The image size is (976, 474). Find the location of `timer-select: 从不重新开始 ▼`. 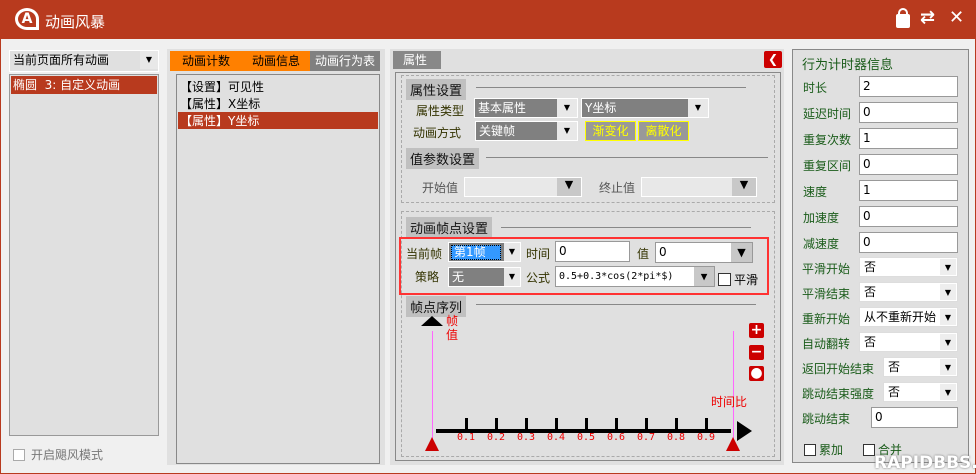

timer-select: 从不重新开始 ▼ is located at coordinates (908, 317).